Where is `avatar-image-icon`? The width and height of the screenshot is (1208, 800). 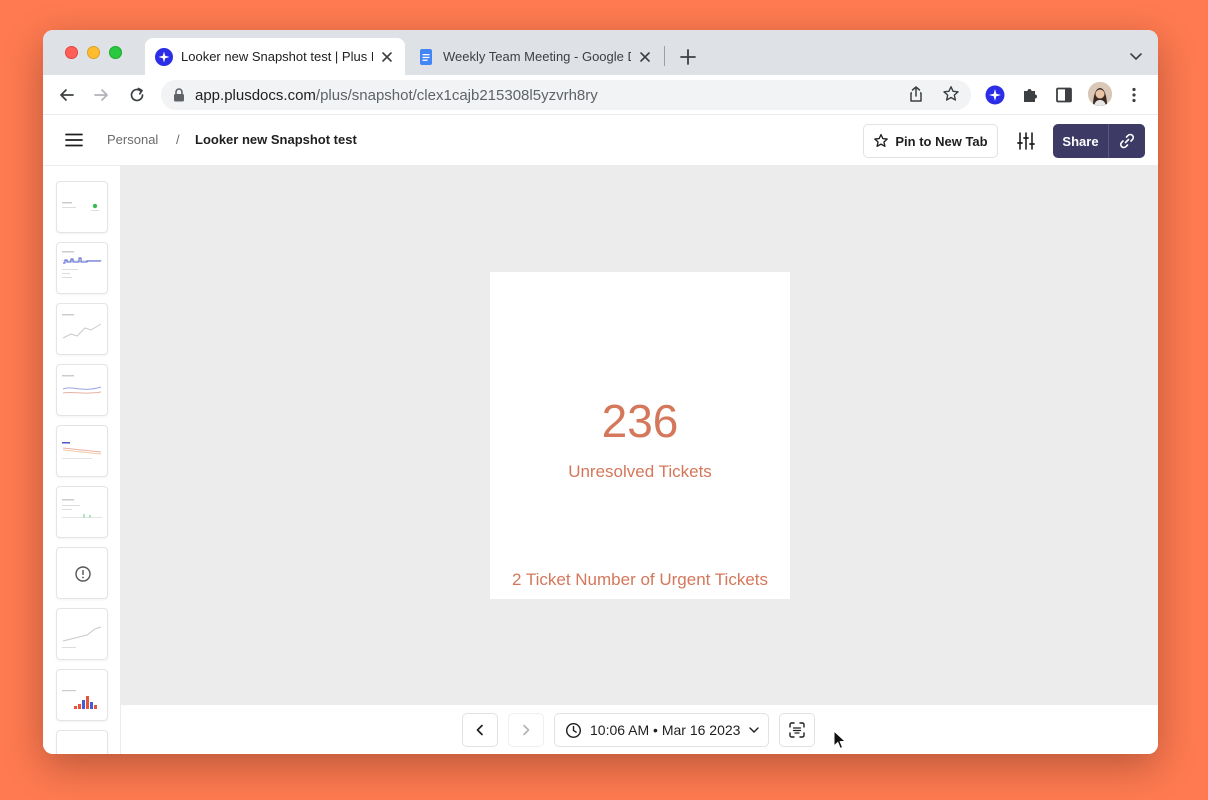
avatar-image-icon is located at coordinates (1100, 94).